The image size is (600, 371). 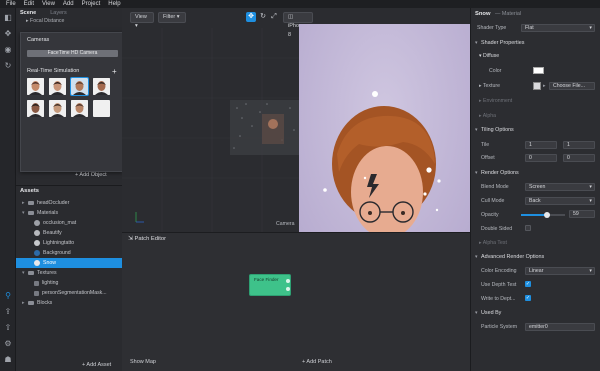 What do you see at coordinates (58, 13) in the screenshot?
I see `tab-layers: Layers` at bounding box center [58, 13].